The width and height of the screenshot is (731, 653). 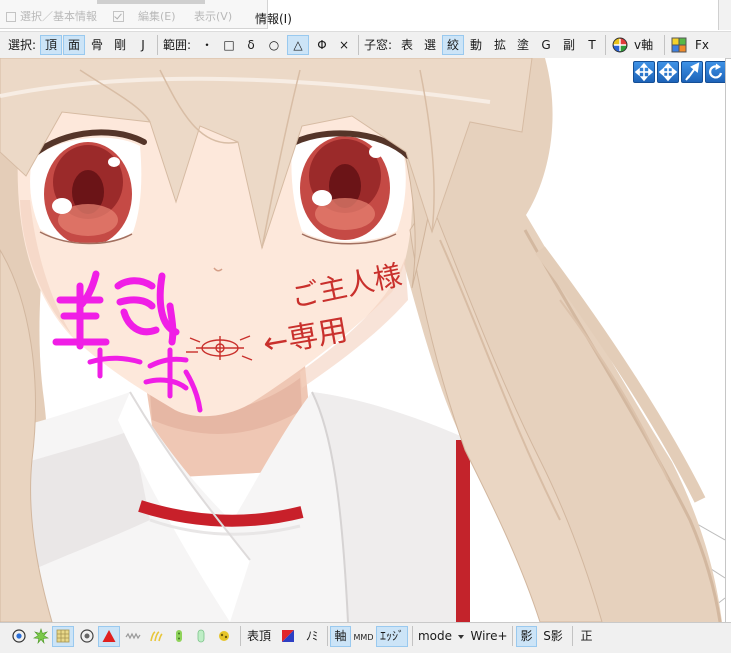 What do you see at coordinates (74, 45) in the screenshot?
I see `select-face-button: 面` at bounding box center [74, 45].